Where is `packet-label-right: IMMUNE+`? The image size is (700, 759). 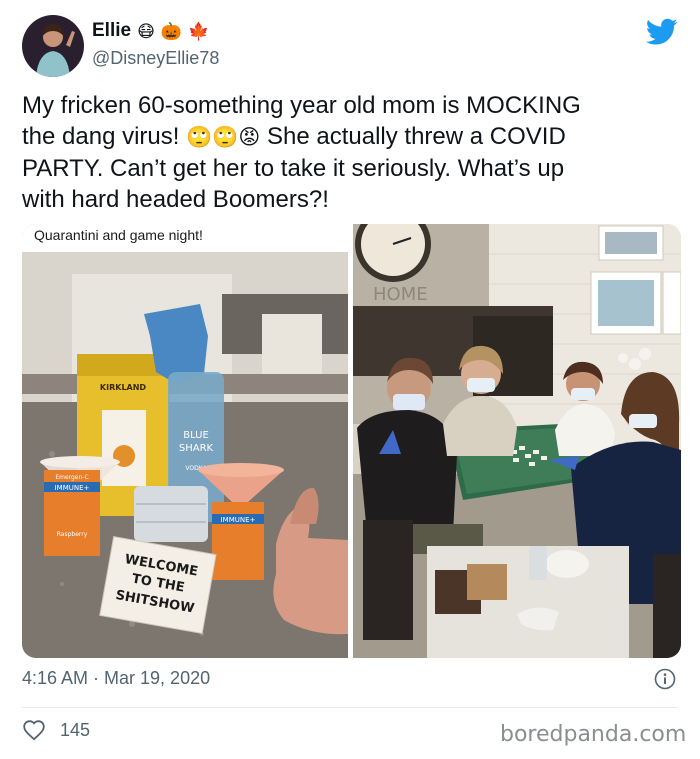 packet-label-right: IMMUNE+ is located at coordinates (238, 520).